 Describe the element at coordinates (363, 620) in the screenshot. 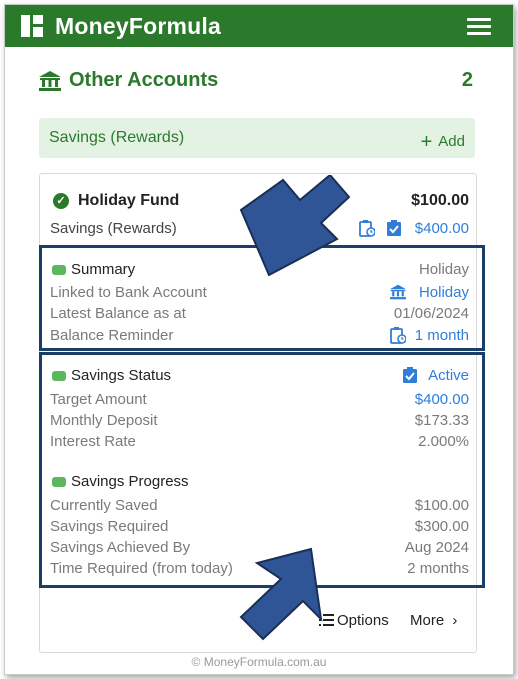

I see `options-label: Options` at that location.